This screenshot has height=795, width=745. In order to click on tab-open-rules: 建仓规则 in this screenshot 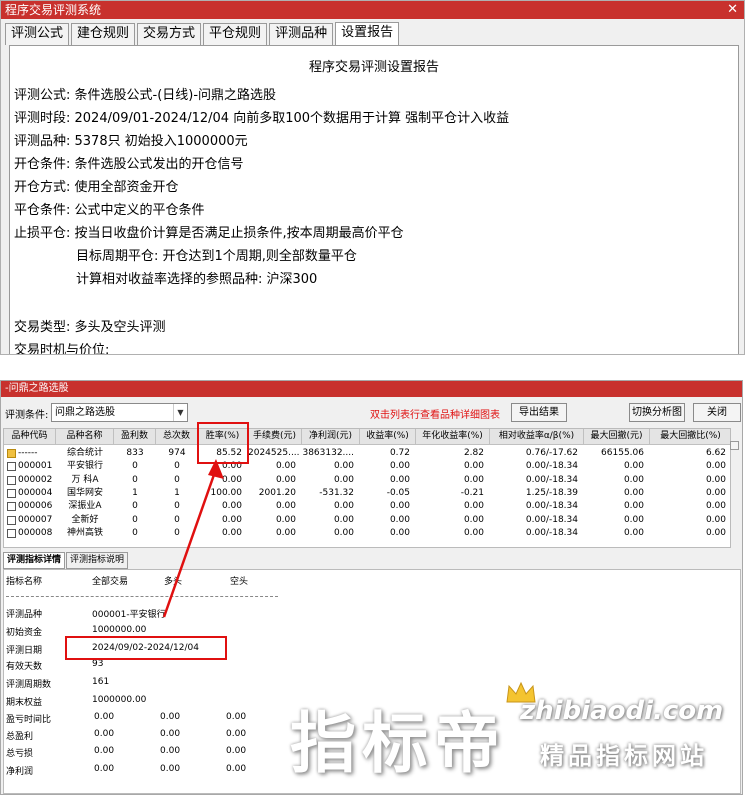, I will do `click(103, 34)`.